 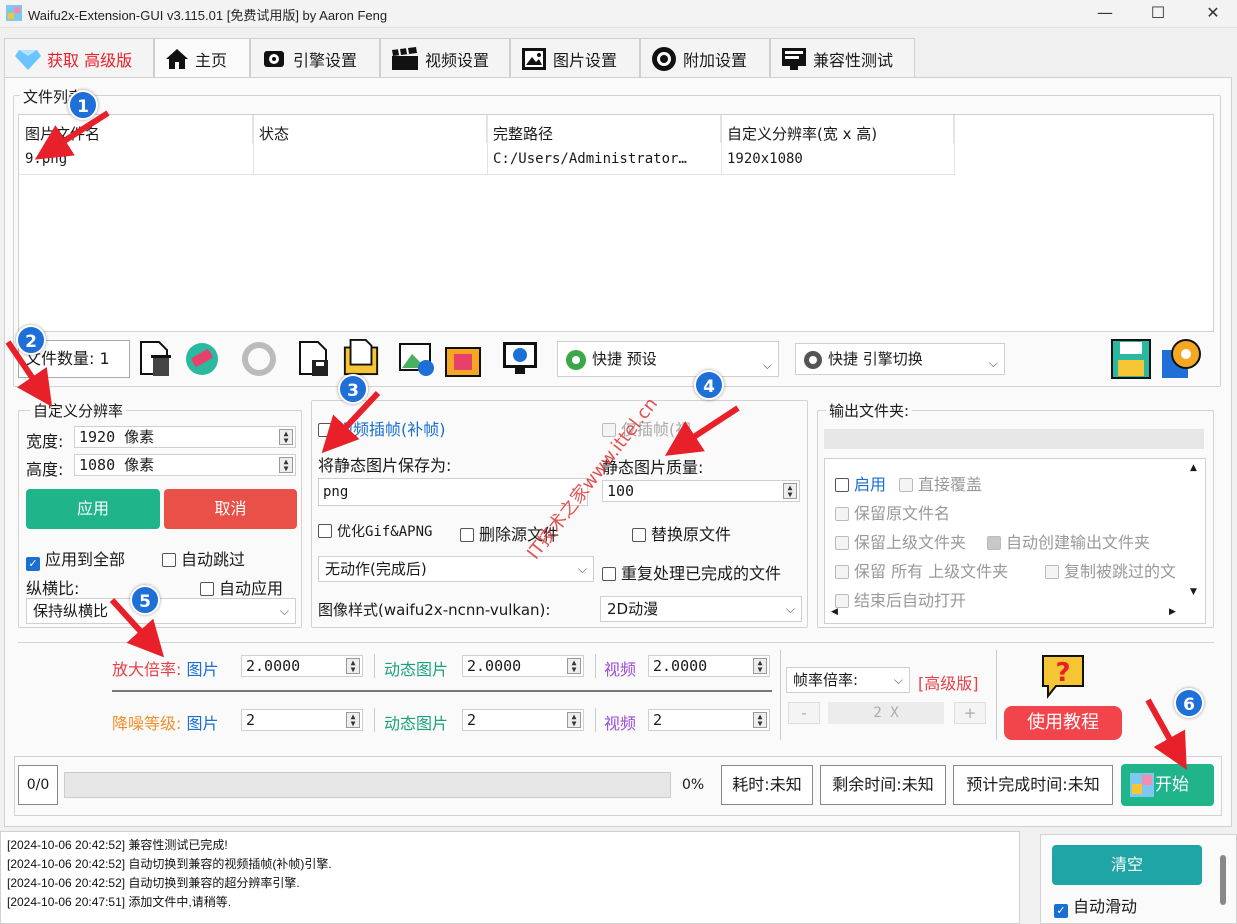 What do you see at coordinates (892, 512) in the screenshot?
I see `keep-name-checkbox: 保留原文件名` at bounding box center [892, 512].